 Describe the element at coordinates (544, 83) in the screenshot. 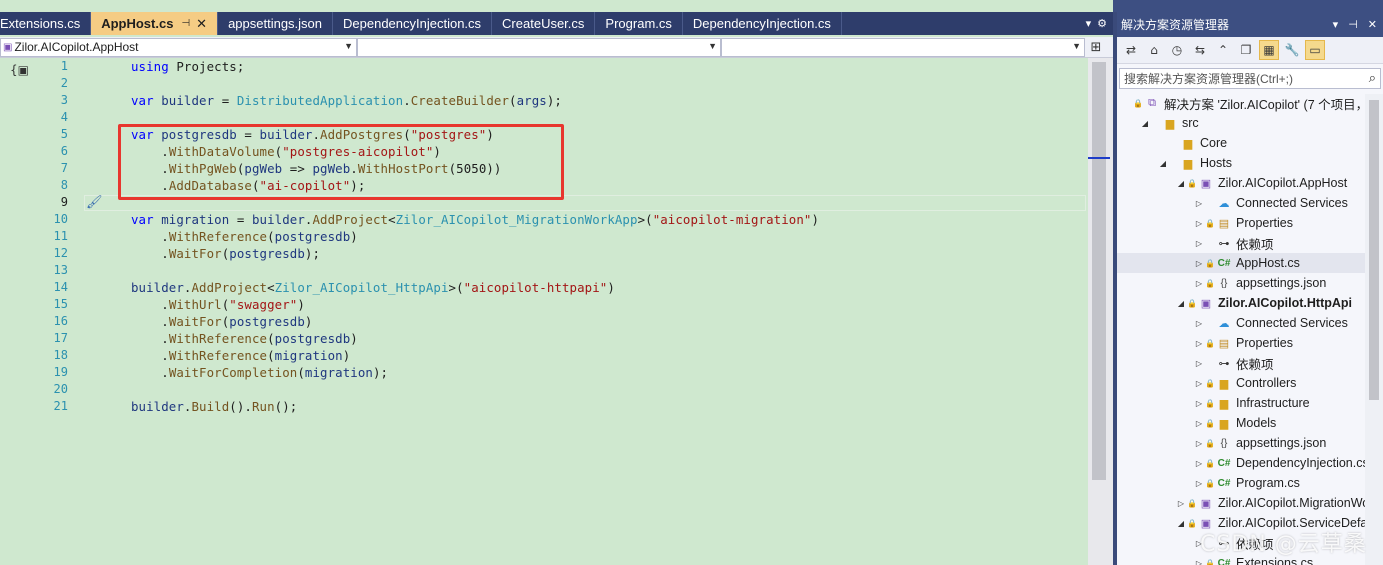

I see `code-line: 2` at that location.